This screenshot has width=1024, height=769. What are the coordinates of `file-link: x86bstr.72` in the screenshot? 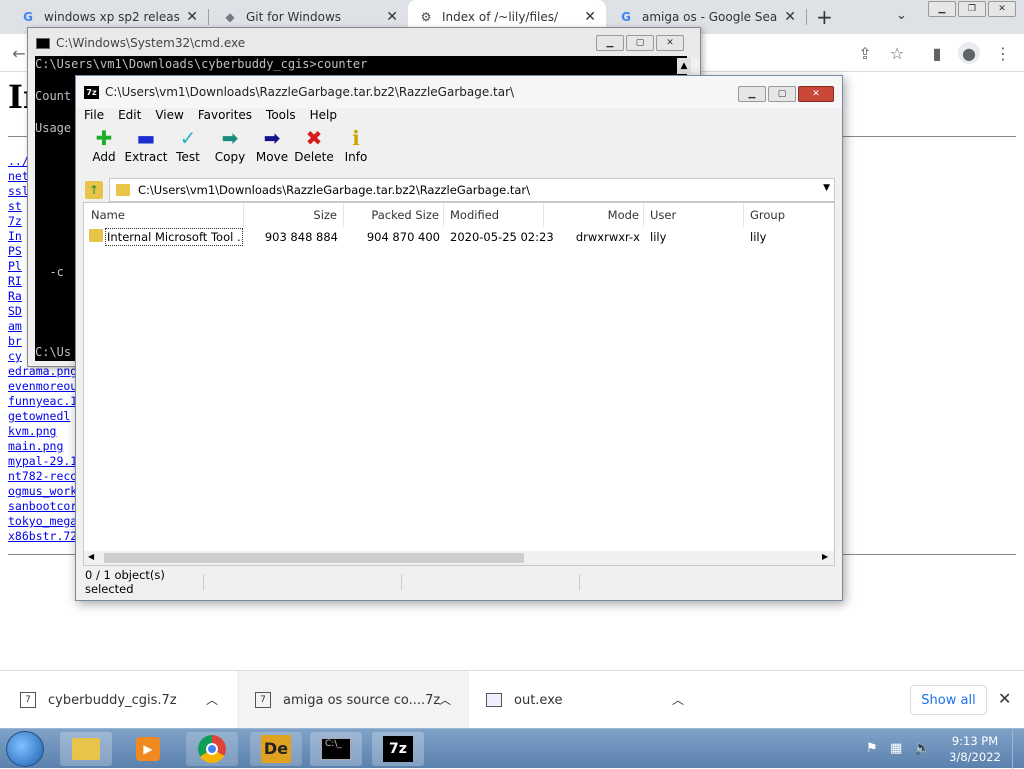 It's located at (42, 536).